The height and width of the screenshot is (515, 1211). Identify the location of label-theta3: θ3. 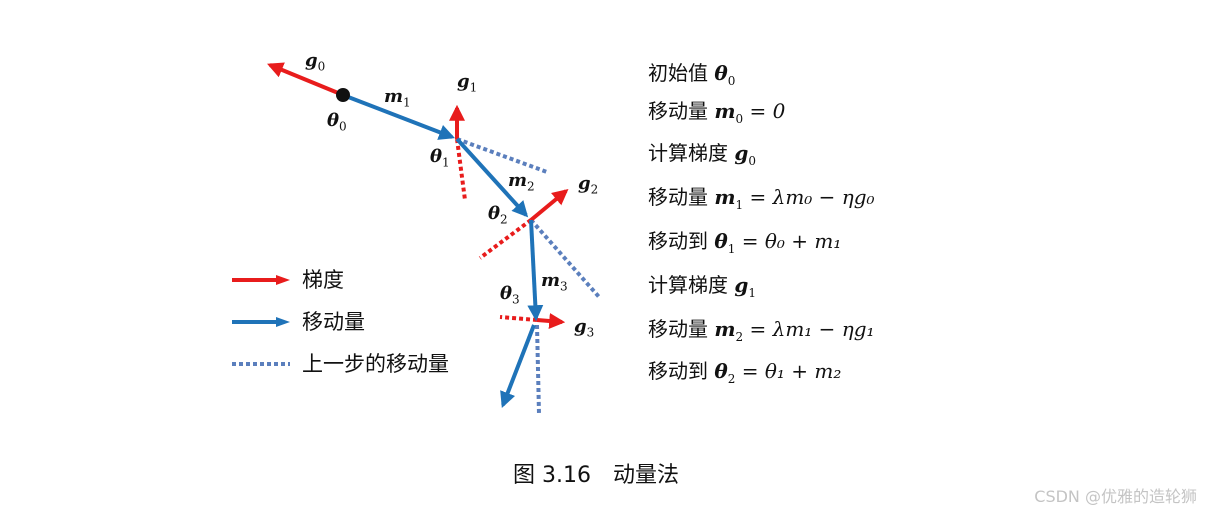
(510, 295).